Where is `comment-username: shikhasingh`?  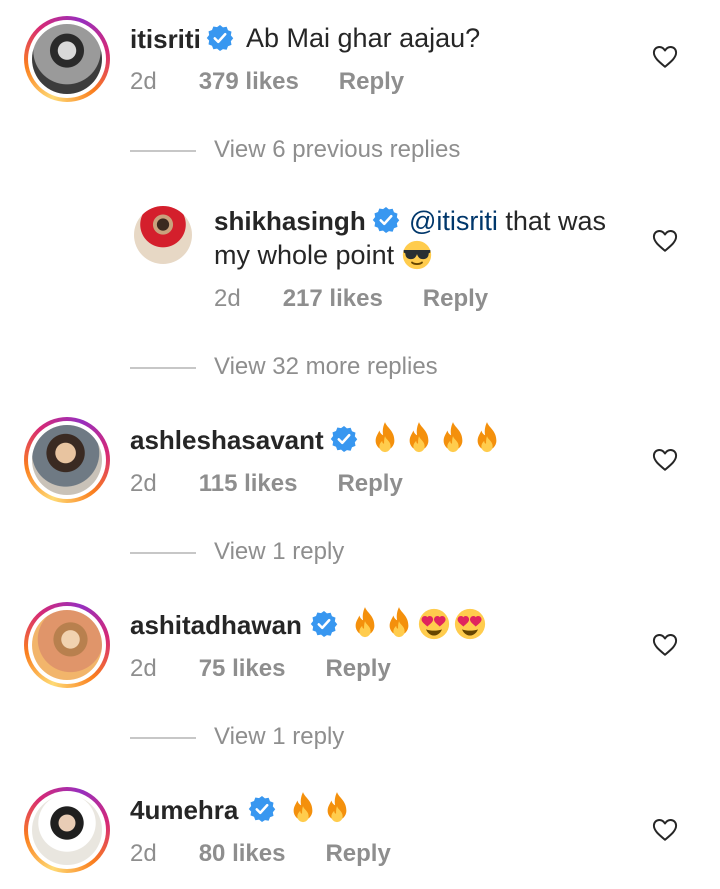 comment-username: shikhasingh is located at coordinates (290, 221).